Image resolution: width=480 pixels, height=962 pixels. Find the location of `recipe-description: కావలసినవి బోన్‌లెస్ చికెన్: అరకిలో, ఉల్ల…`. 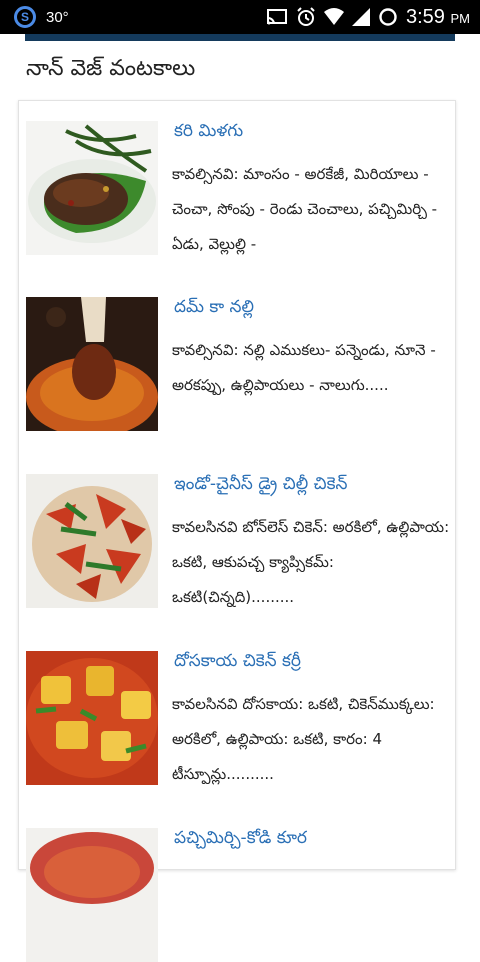

recipe-description: కావలసినవి బోన్‌లెస్ చికెన్: అరకిలో, ఉల్ల… is located at coordinates (311, 562).